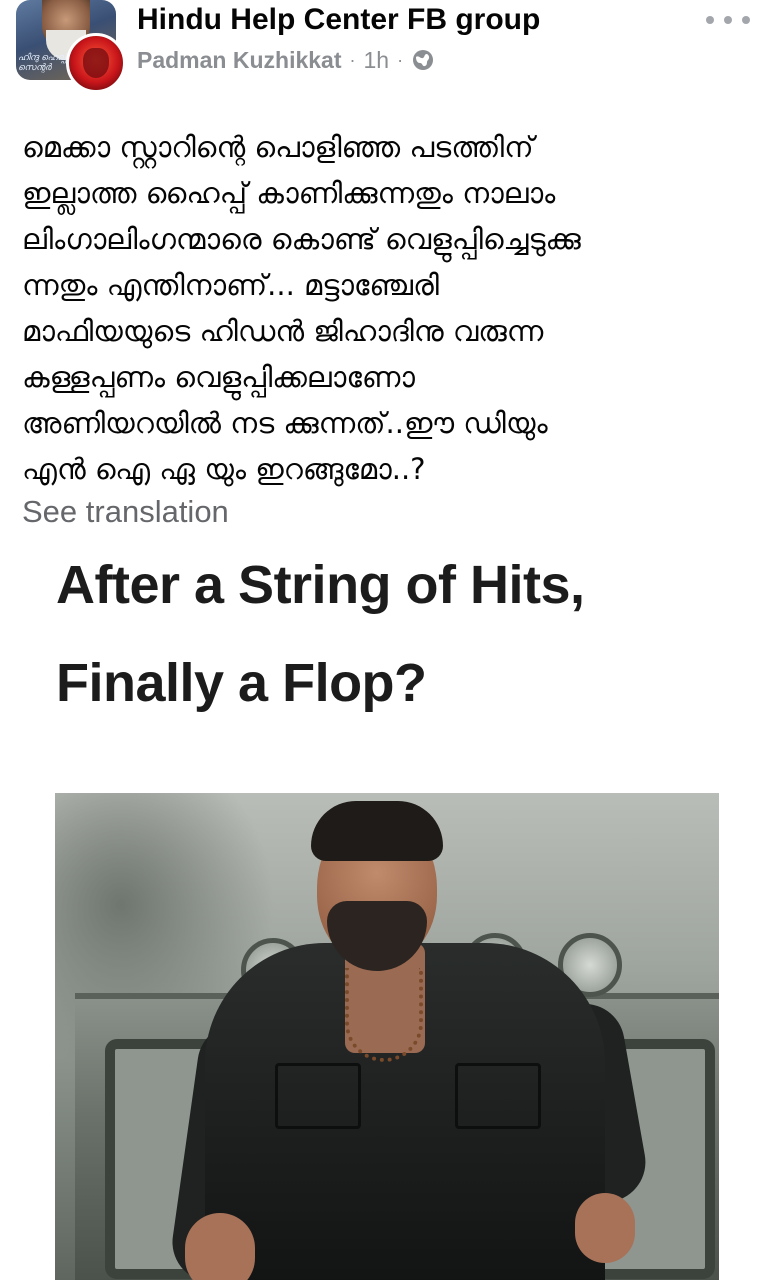 This screenshot has height=1280, width=766. I want to click on group-name-link: Hindu Help Center FB group, so click(338, 20).